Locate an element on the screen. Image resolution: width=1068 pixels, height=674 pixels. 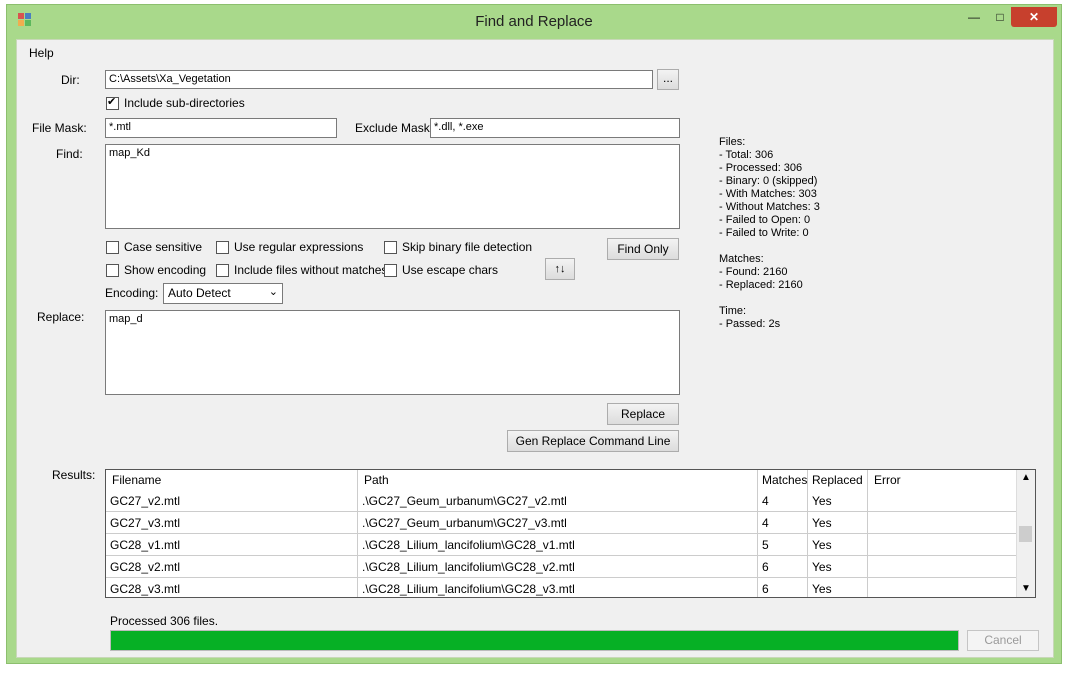
cell-path: .\GC27_Geum_urbanum\GC27_v3.mtl is located at coordinates (558, 523).